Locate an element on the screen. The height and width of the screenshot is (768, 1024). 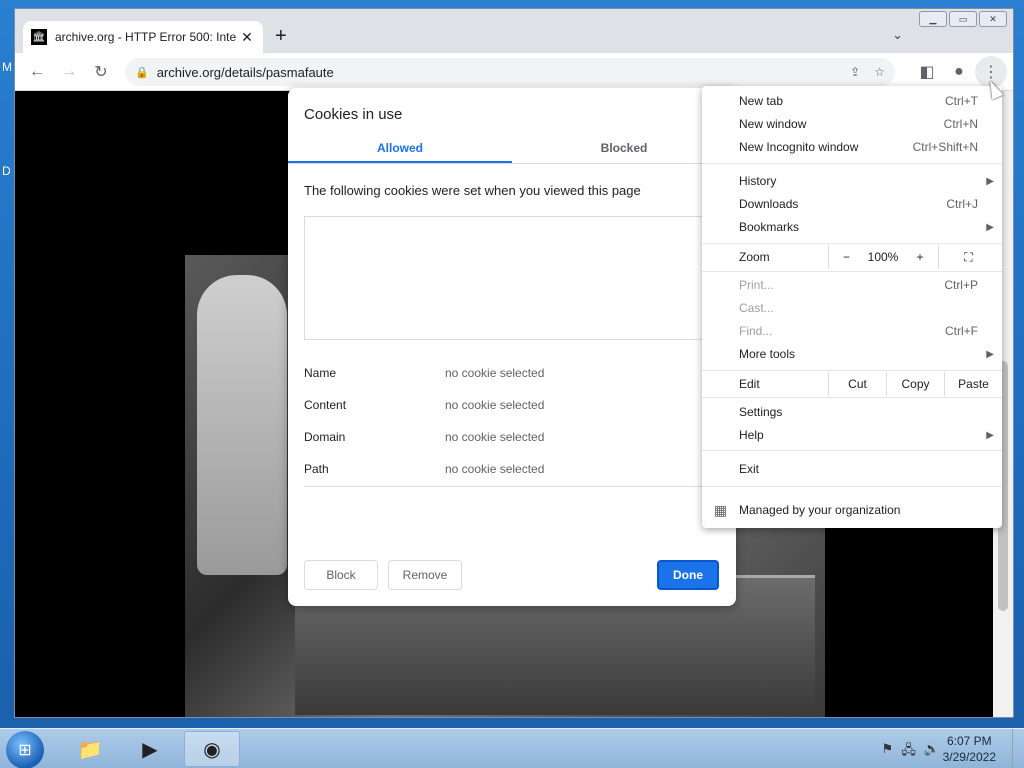
profile-avatar-icon: ● is located at coordinates (959, 72).